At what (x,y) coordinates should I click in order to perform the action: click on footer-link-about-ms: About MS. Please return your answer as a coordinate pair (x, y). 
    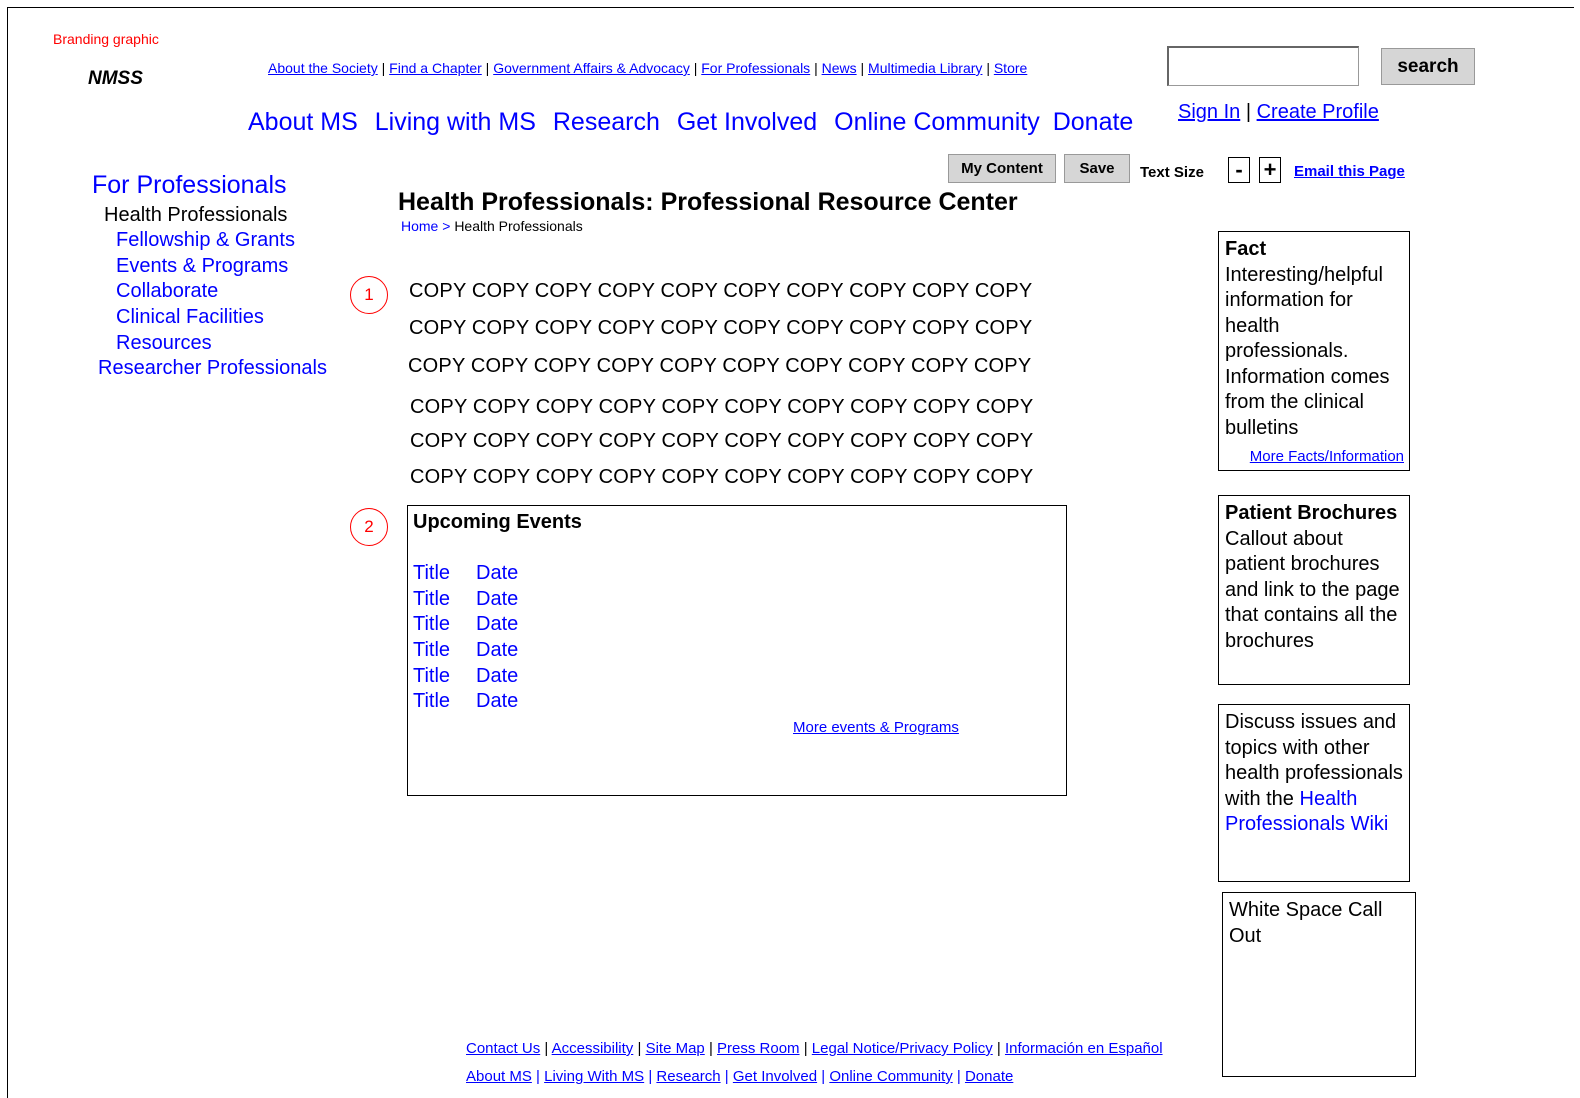
    Looking at the image, I should click on (499, 1076).